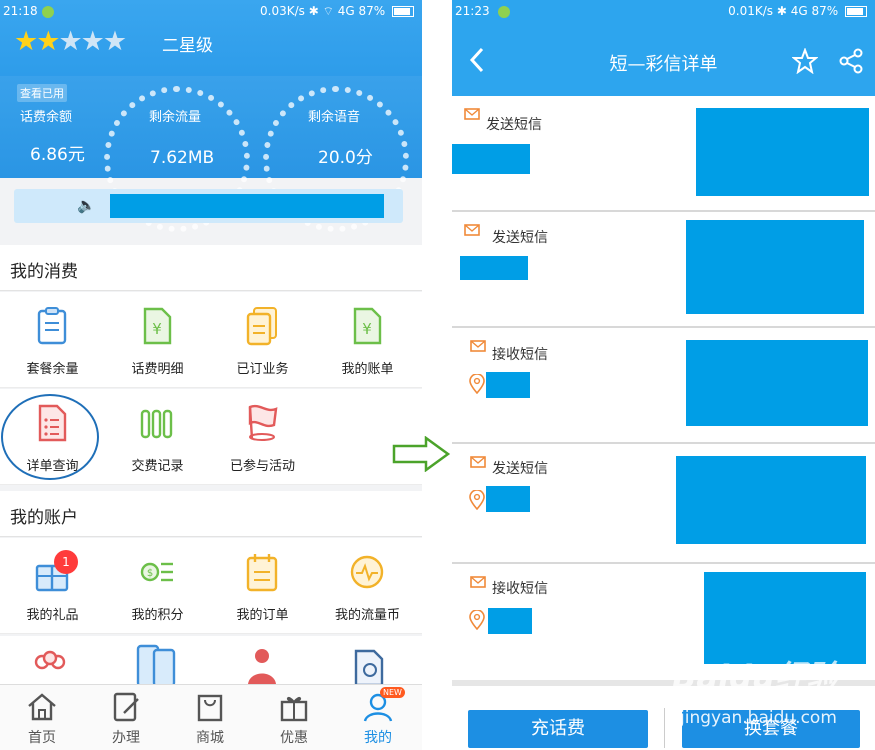 The image size is (875, 750). I want to click on account-section-header: 我的账户, so click(211, 514).